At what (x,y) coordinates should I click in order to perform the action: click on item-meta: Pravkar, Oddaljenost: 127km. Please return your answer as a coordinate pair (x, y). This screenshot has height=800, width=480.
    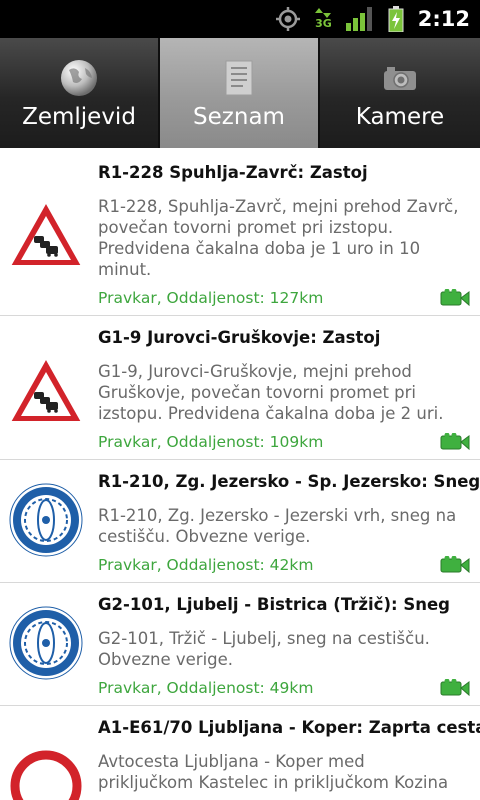
    Looking at the image, I should click on (211, 298).